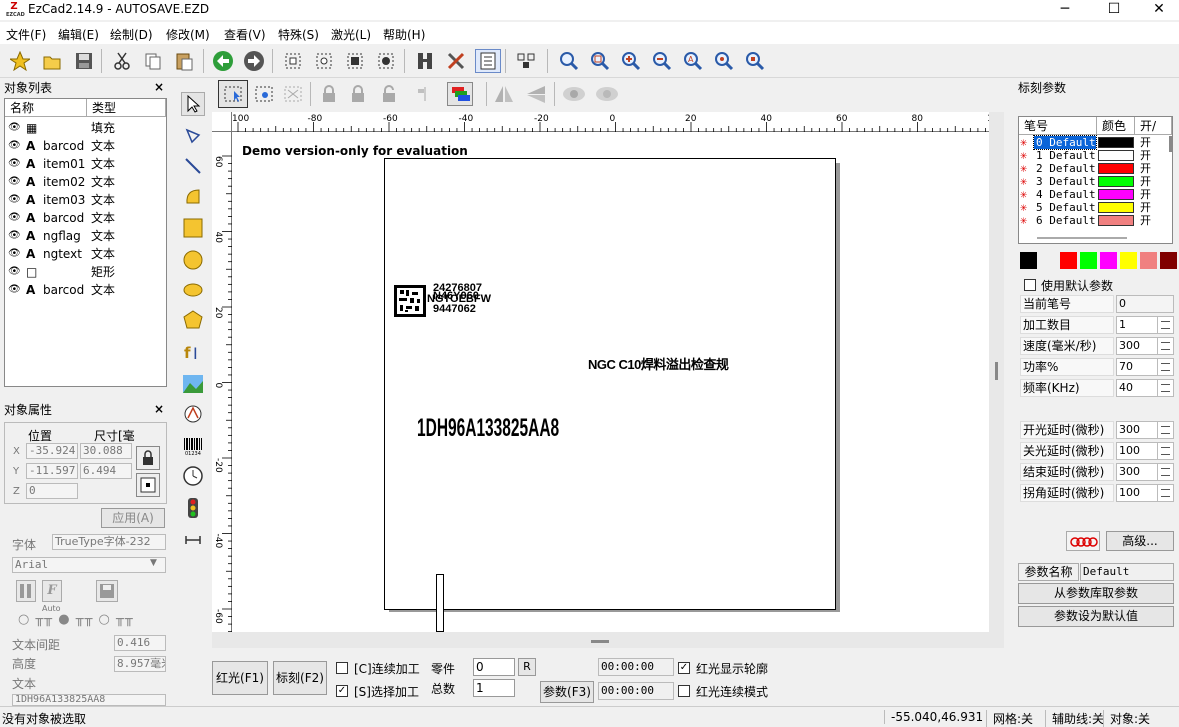  What do you see at coordinates (140, 643) in the screenshot?
I see `spacing-field: 0.416` at bounding box center [140, 643].